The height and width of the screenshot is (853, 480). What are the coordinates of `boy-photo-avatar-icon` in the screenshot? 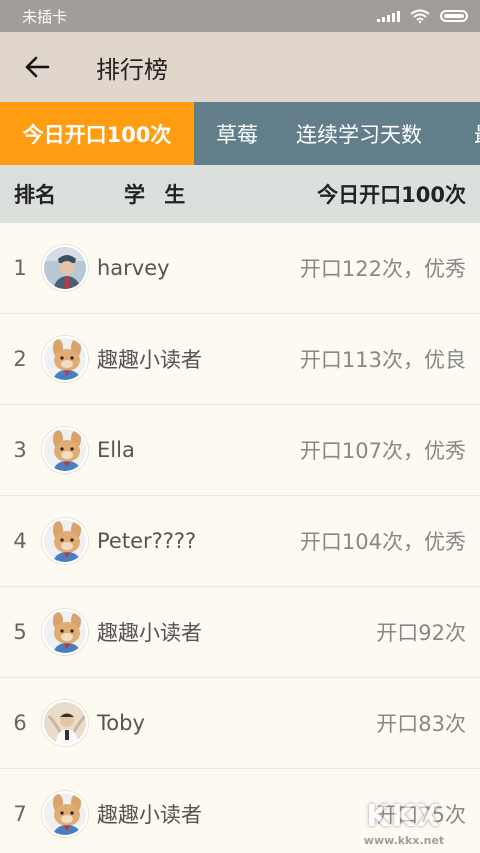 It's located at (65, 723).